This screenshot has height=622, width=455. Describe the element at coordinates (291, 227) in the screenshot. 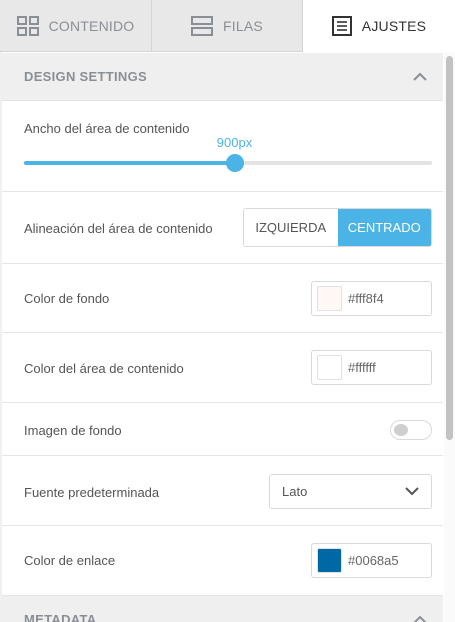

I see `align-left-button: IZQUIERDA` at that location.